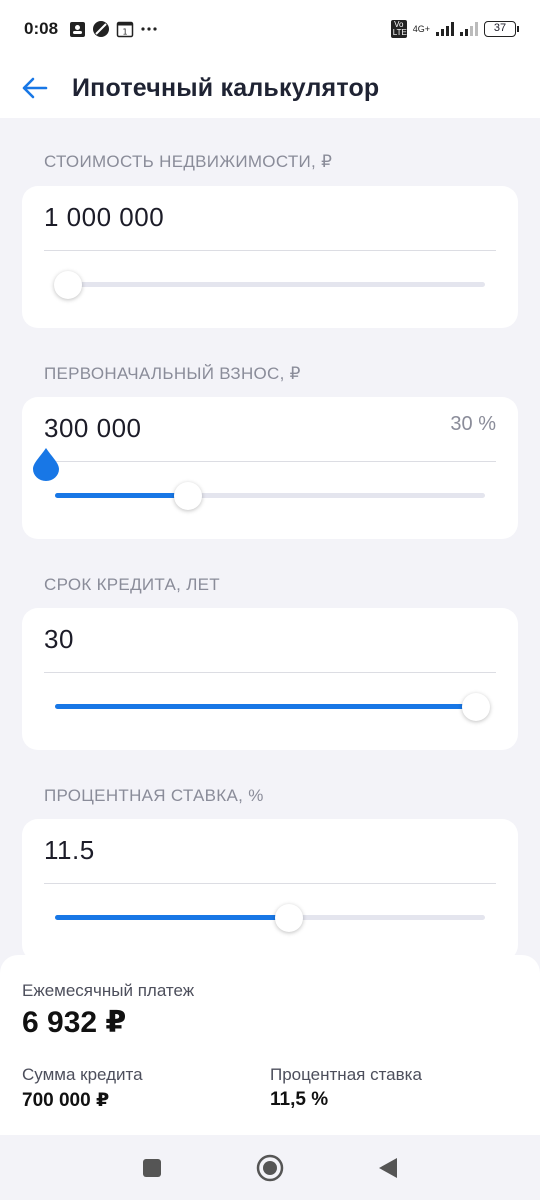 This screenshot has width=540, height=1200. What do you see at coordinates (270, 496) in the screenshot?
I see `down-payment-slider` at bounding box center [270, 496].